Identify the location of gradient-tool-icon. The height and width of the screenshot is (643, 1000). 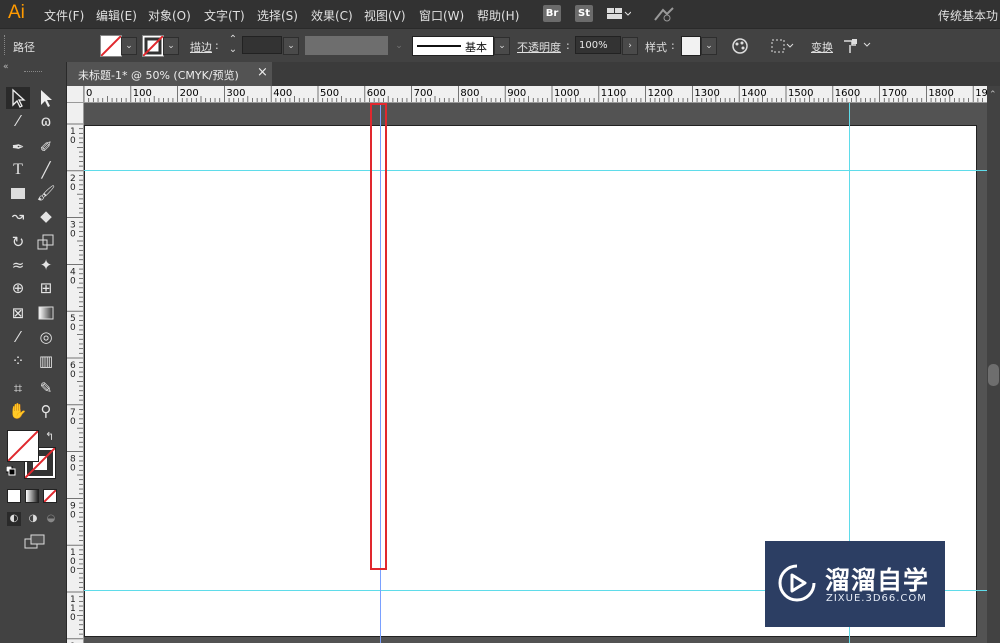
(46, 313).